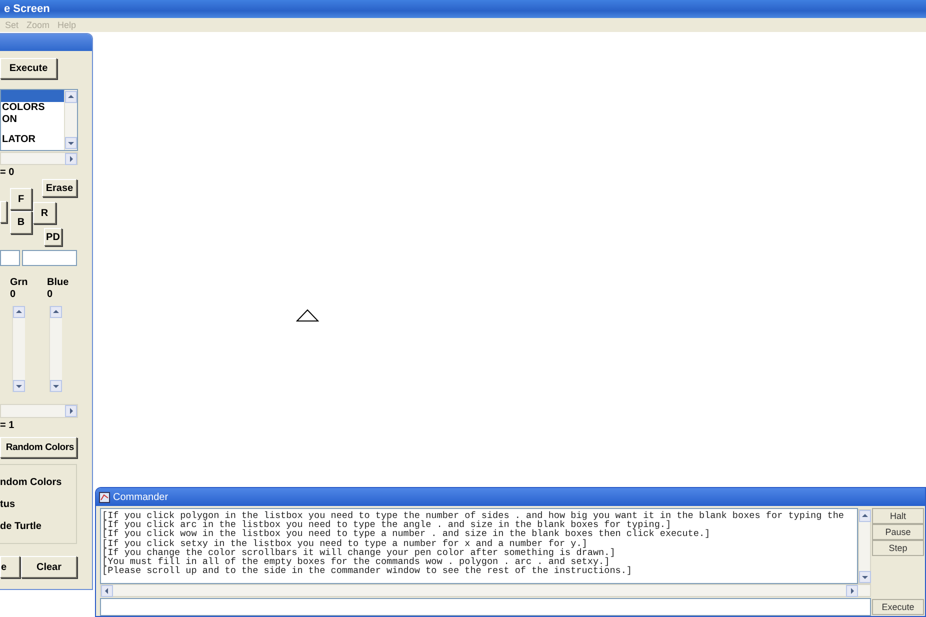 This screenshot has width=926, height=617. What do you see at coordinates (19, 283) in the screenshot?
I see `color-label: Grn` at bounding box center [19, 283].